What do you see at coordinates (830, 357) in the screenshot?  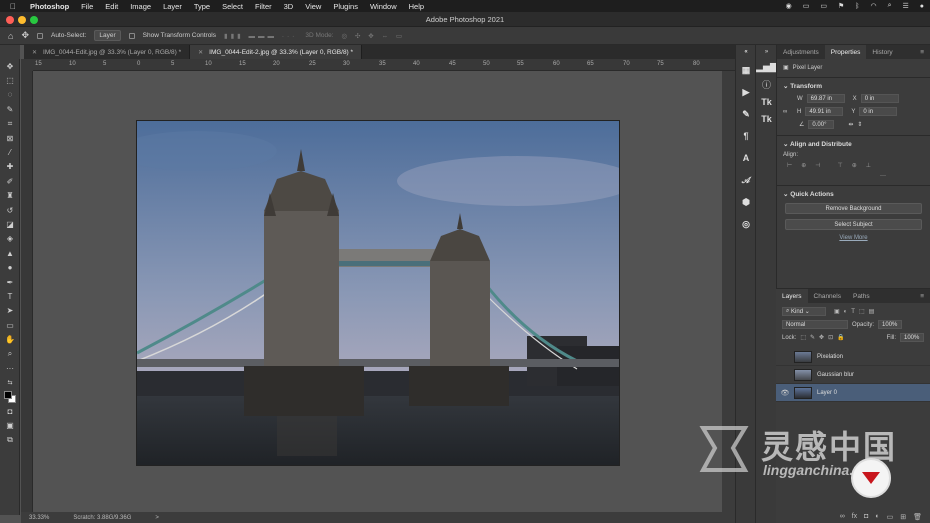 I see `layer-name: Pixelation` at bounding box center [830, 357].